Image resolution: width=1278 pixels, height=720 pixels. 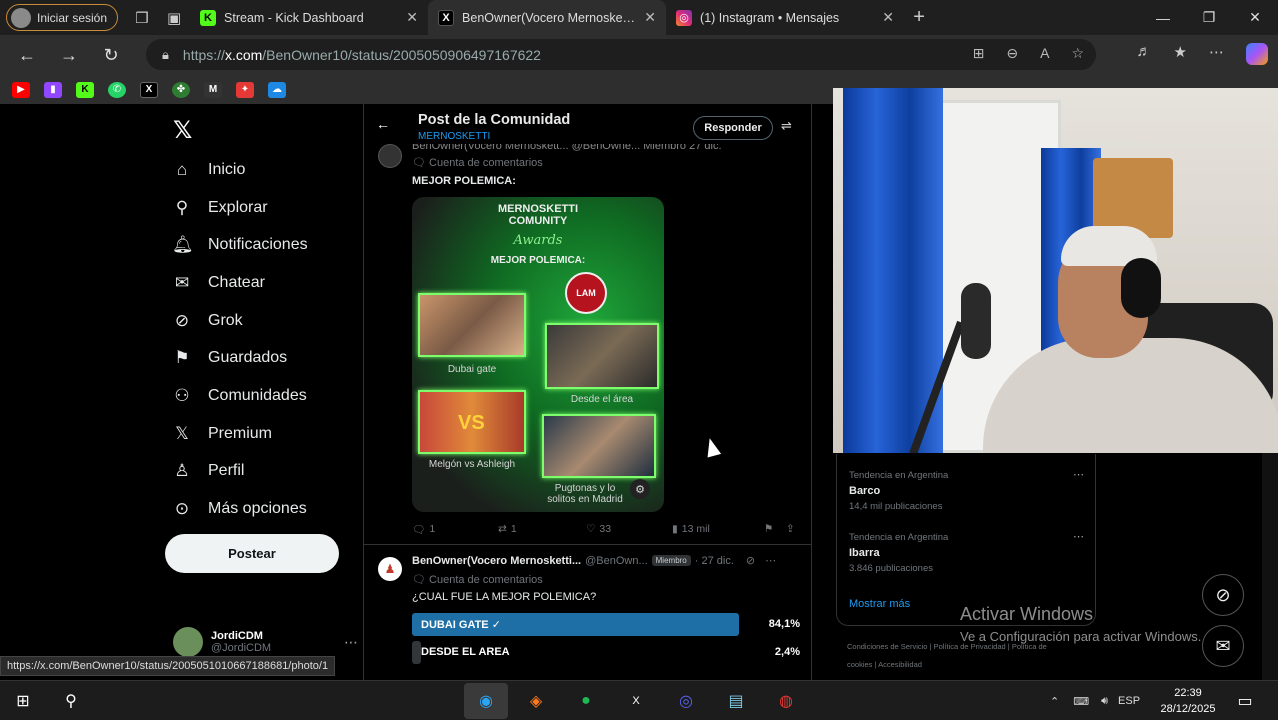 What do you see at coordinates (1081, 701) in the screenshot?
I see `network-icon: ⌨` at bounding box center [1081, 701].